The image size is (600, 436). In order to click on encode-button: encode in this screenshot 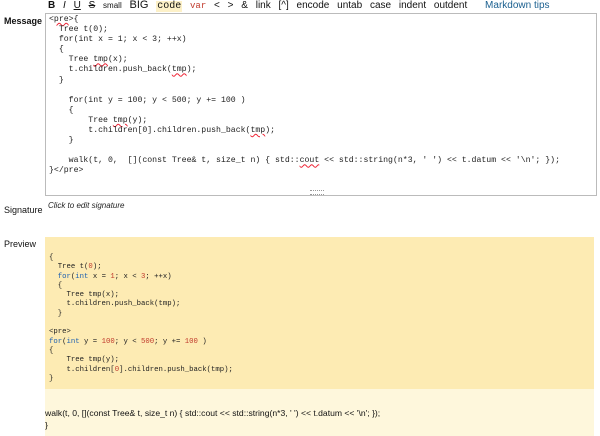, I will do `click(313, 5)`.